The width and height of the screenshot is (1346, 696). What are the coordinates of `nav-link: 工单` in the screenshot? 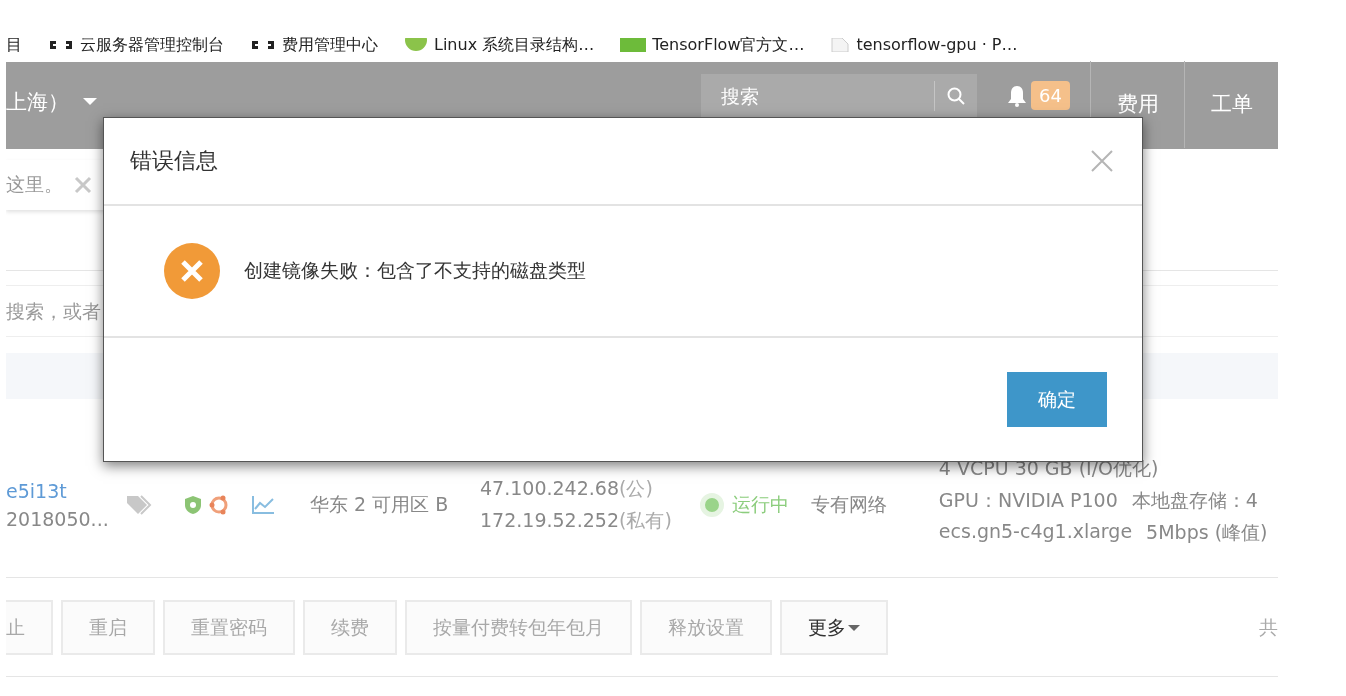 It's located at (1231, 104).